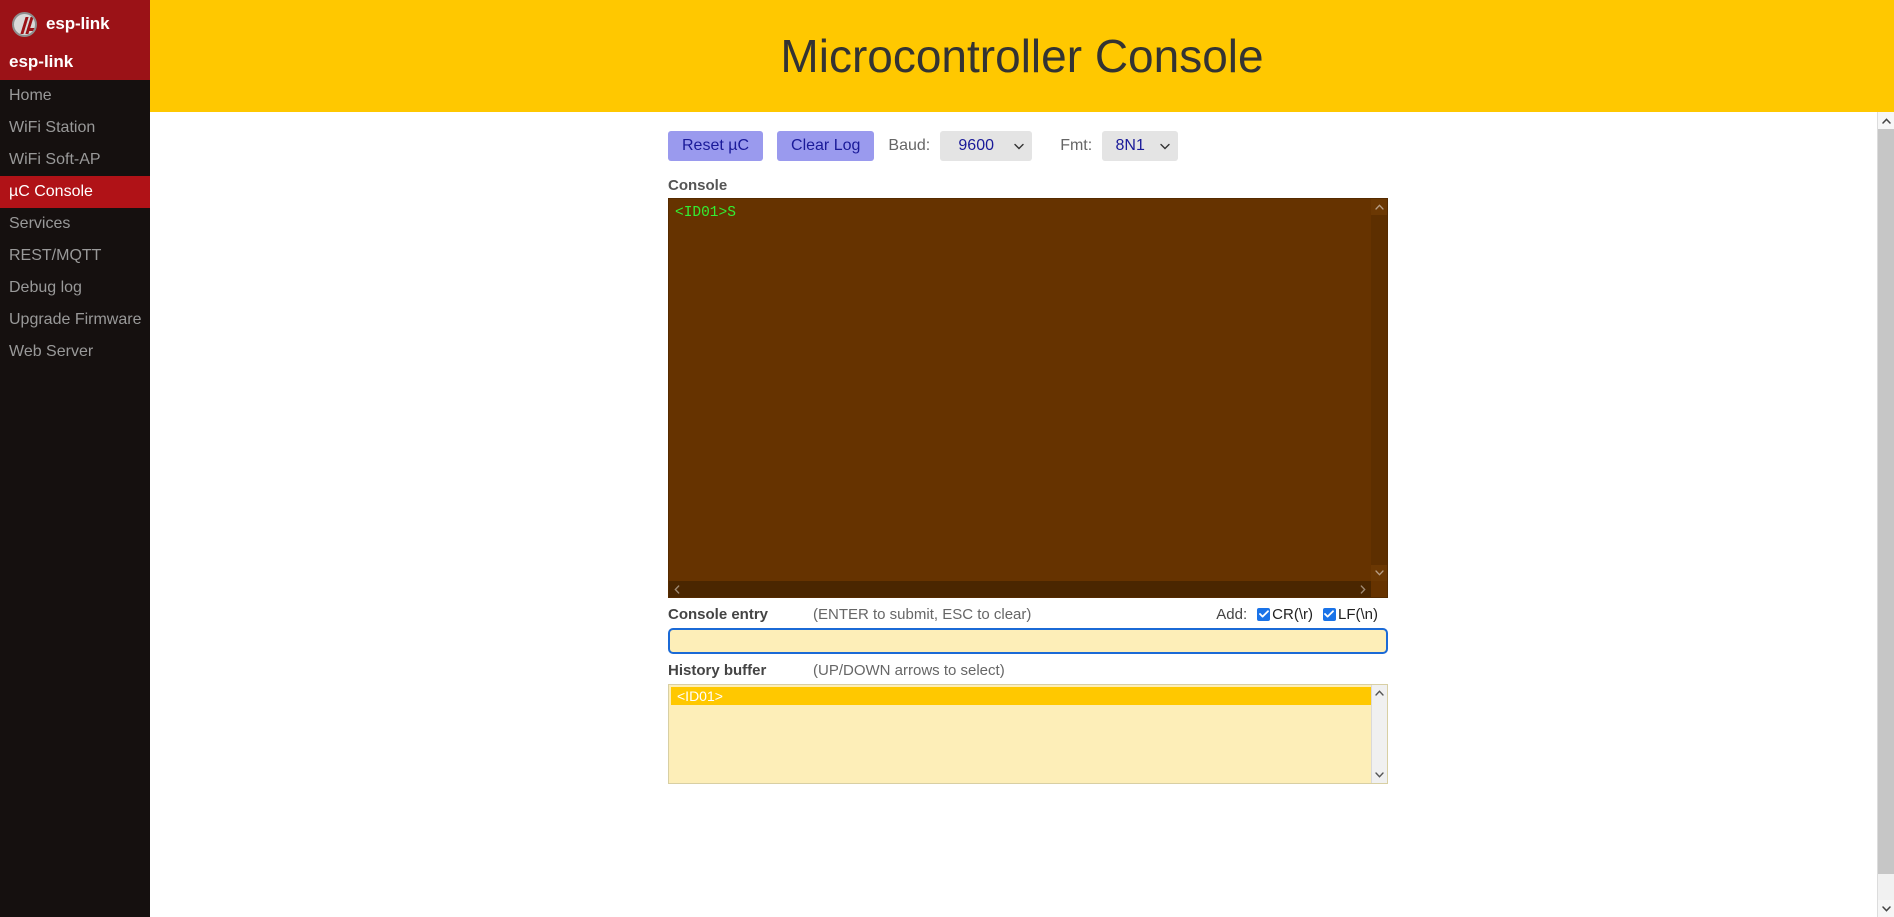 The height and width of the screenshot is (917, 1894). What do you see at coordinates (677, 589) in the screenshot?
I see `chevron-left-icon` at bounding box center [677, 589].